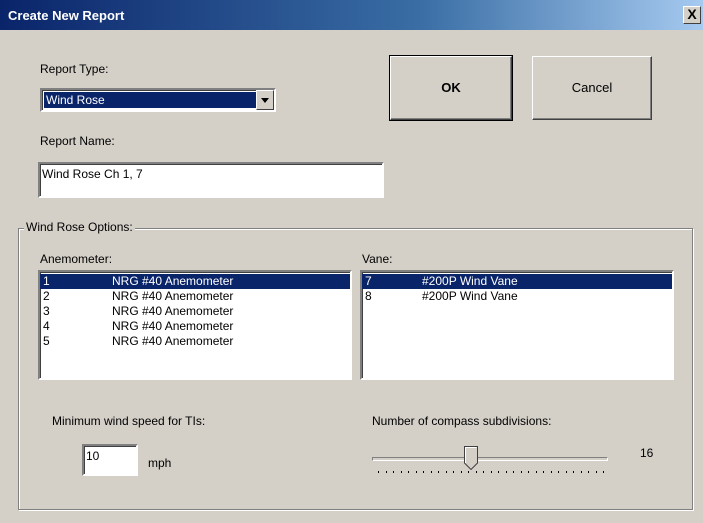 This screenshot has width=703, height=523. Describe the element at coordinates (204, 174) in the screenshot. I see `report-name-input` at that location.